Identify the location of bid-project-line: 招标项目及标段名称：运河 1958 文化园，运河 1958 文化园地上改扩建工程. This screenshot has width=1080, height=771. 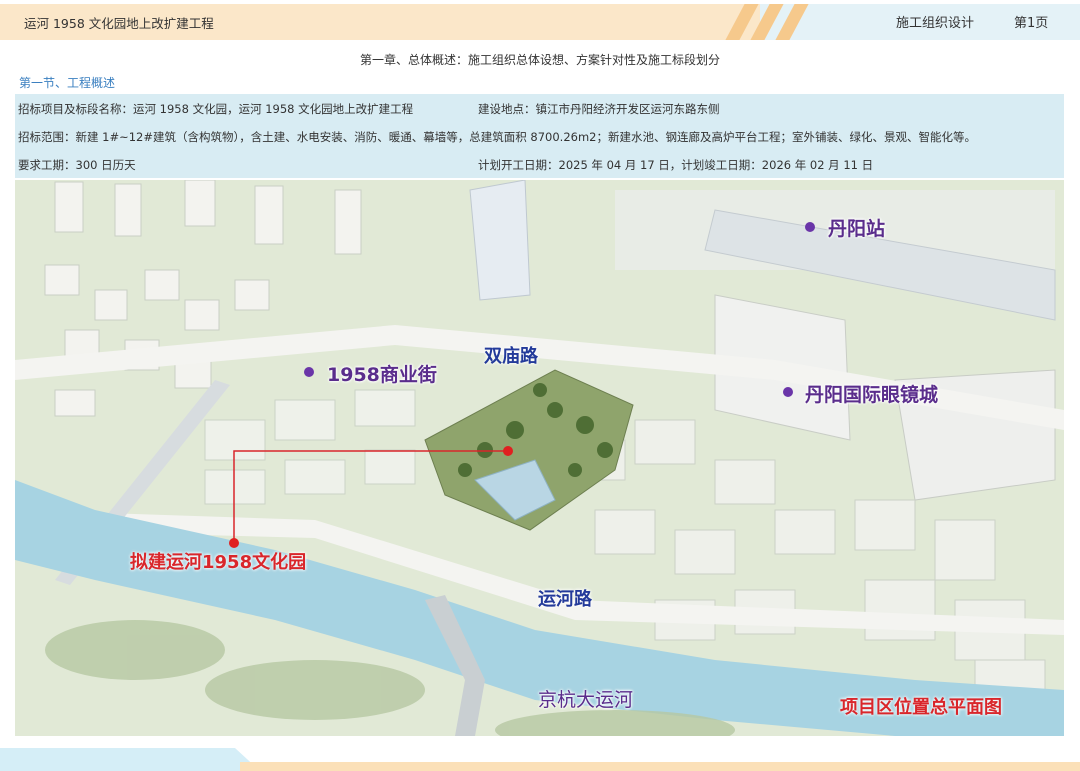
(216, 109).